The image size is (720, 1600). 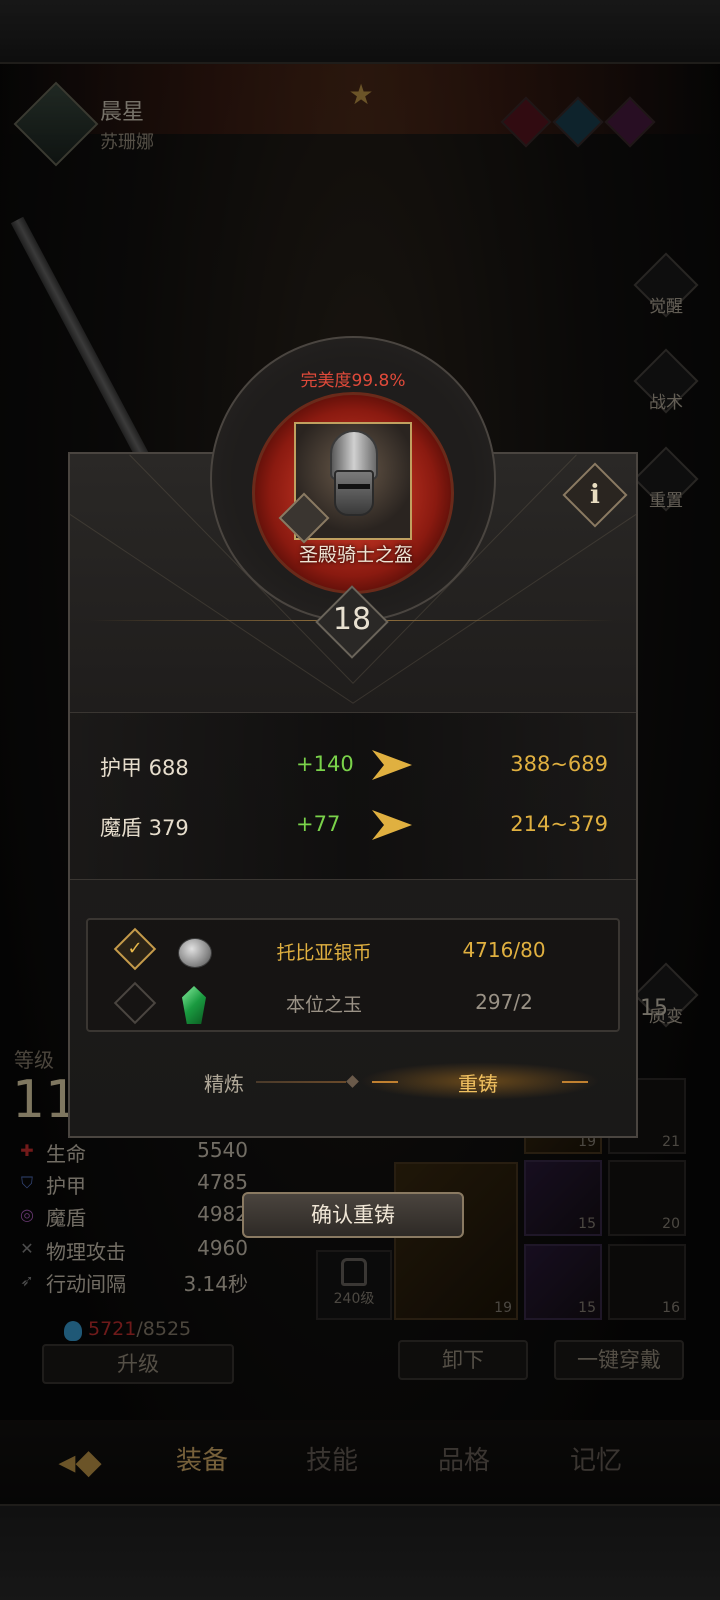 What do you see at coordinates (224, 1082) in the screenshot?
I see `tab-refine: 精炼` at bounding box center [224, 1082].